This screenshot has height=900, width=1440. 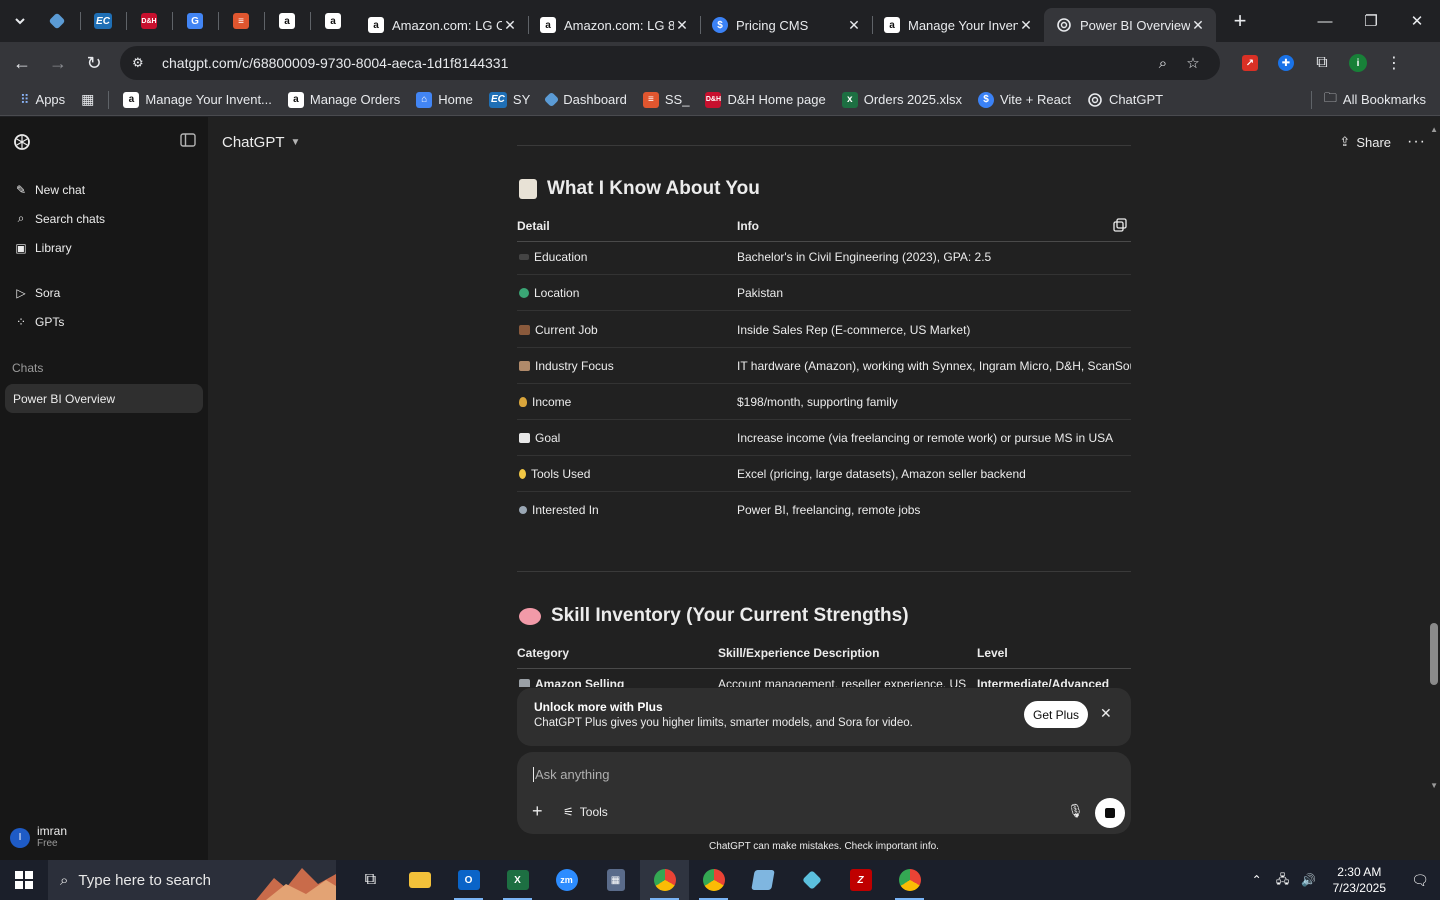 What do you see at coordinates (1125, 100) in the screenshot?
I see `bookmark-item: ChatGPT` at bounding box center [1125, 100].